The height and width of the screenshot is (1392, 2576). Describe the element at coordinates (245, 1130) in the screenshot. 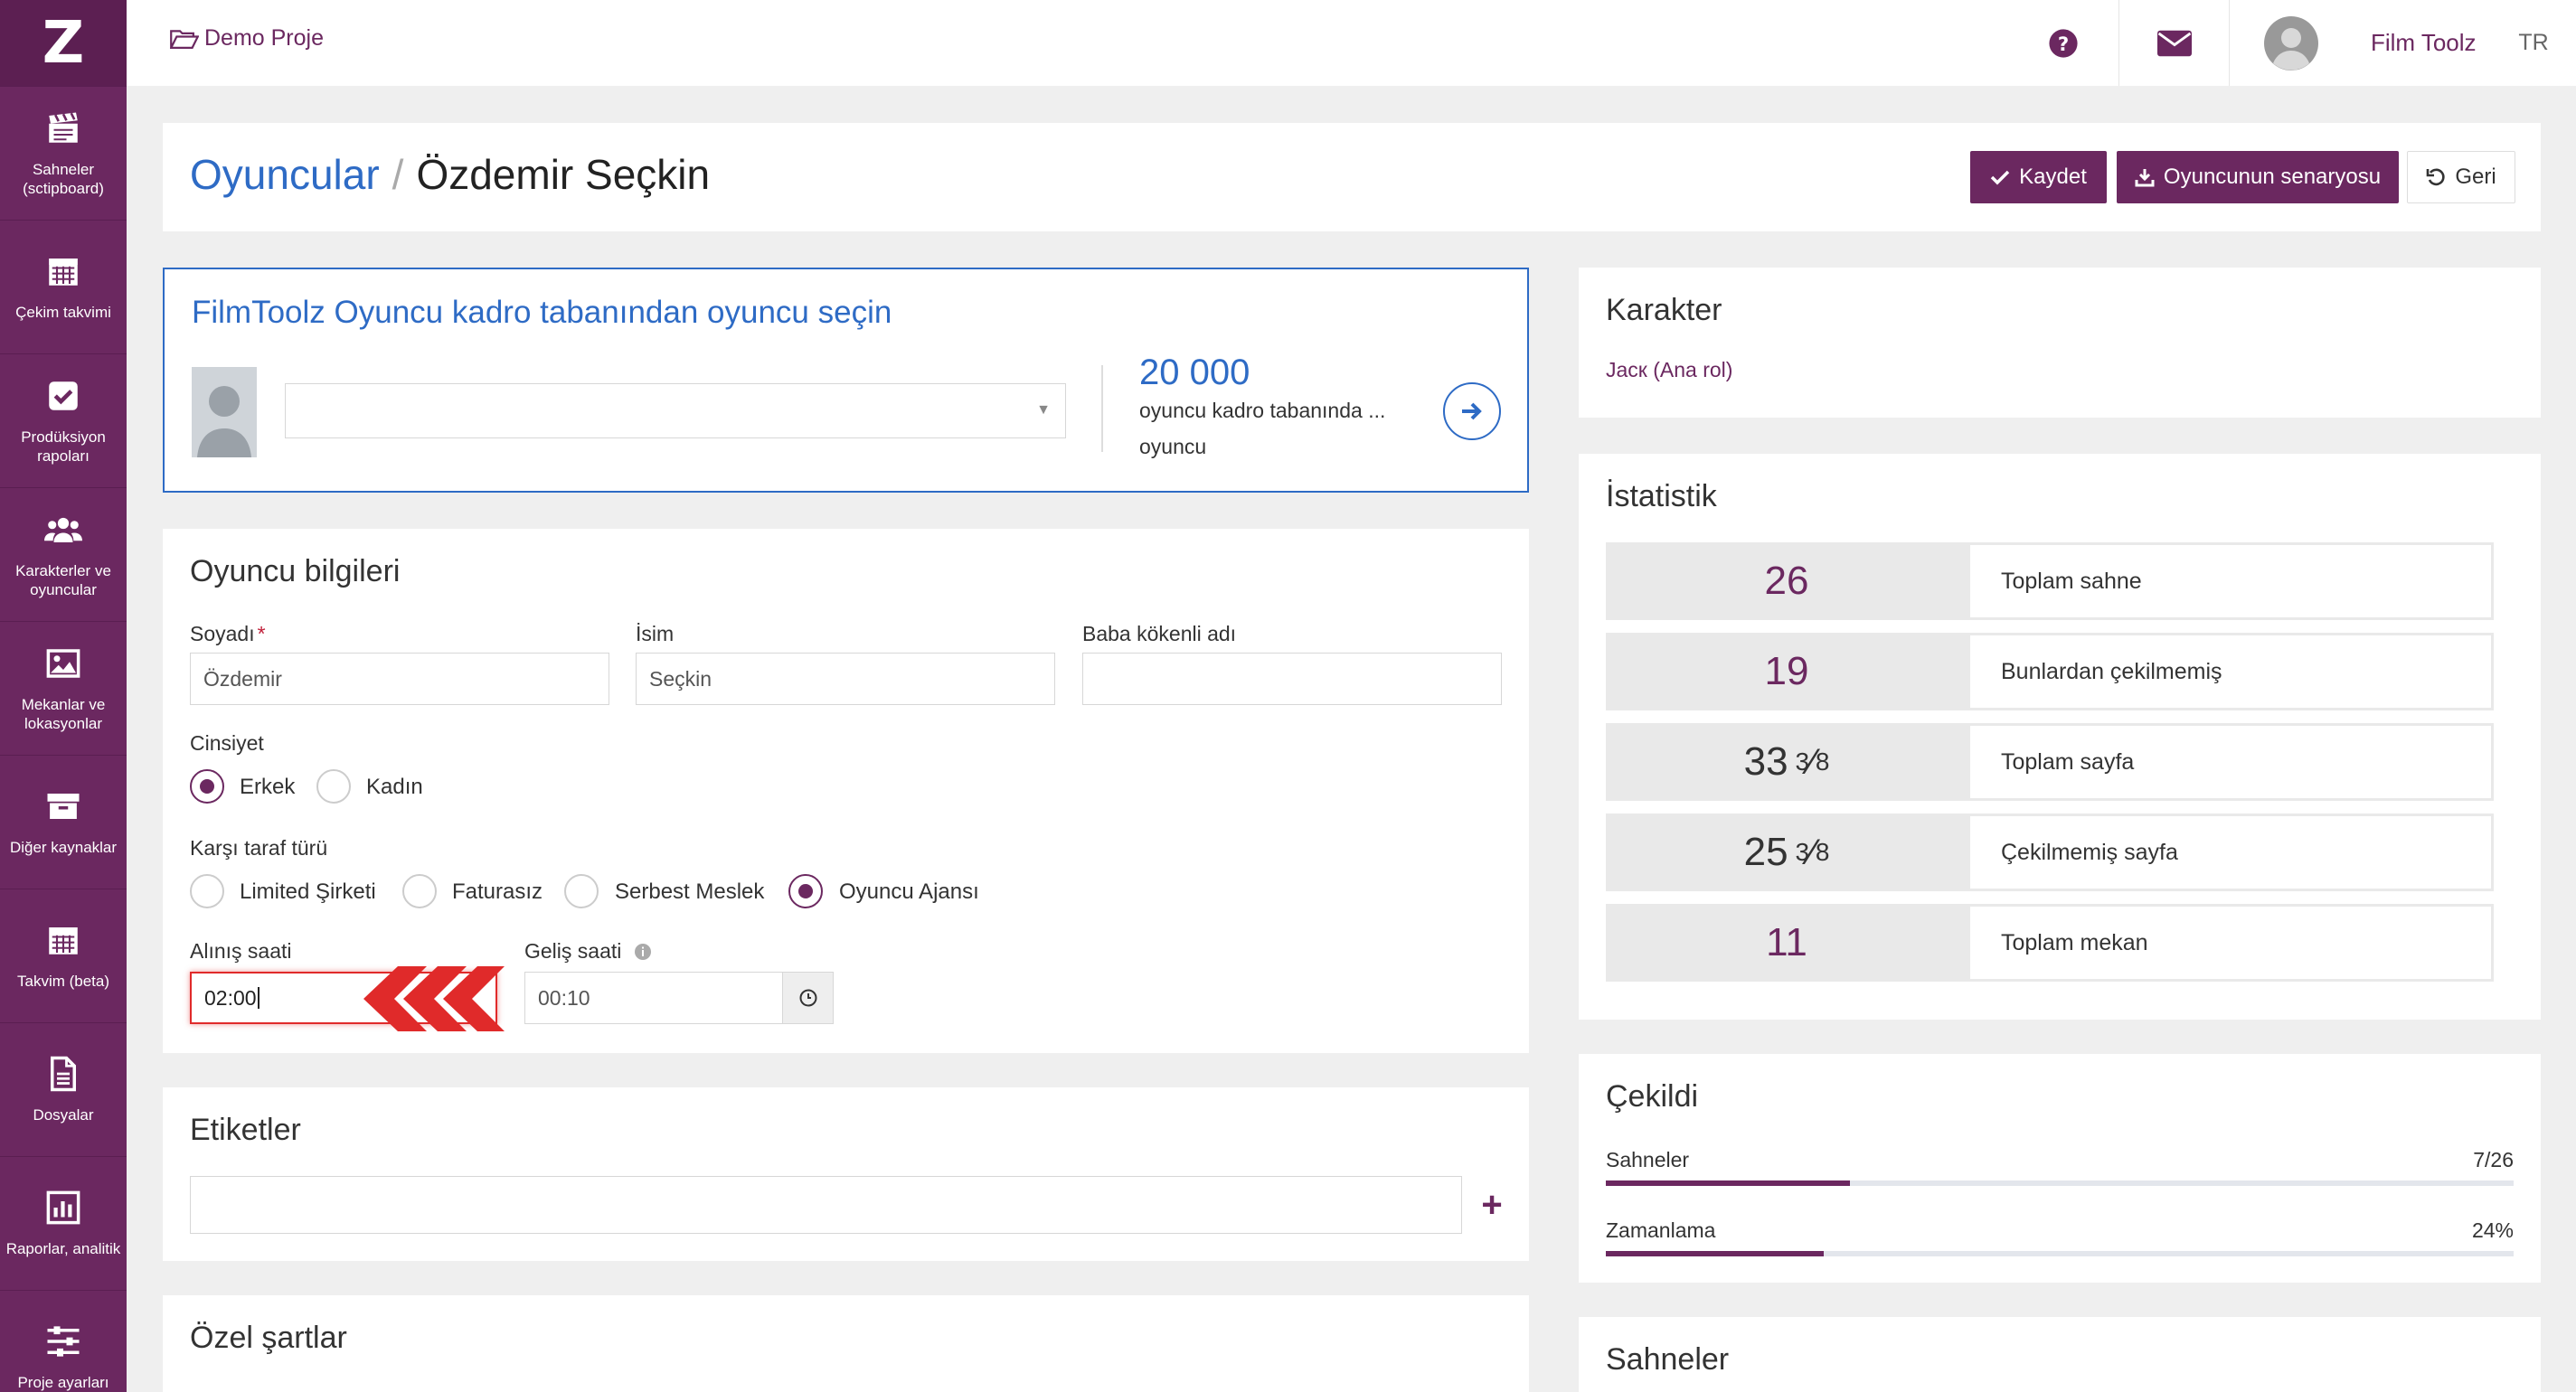

I see `section-title: Etiketler` at that location.